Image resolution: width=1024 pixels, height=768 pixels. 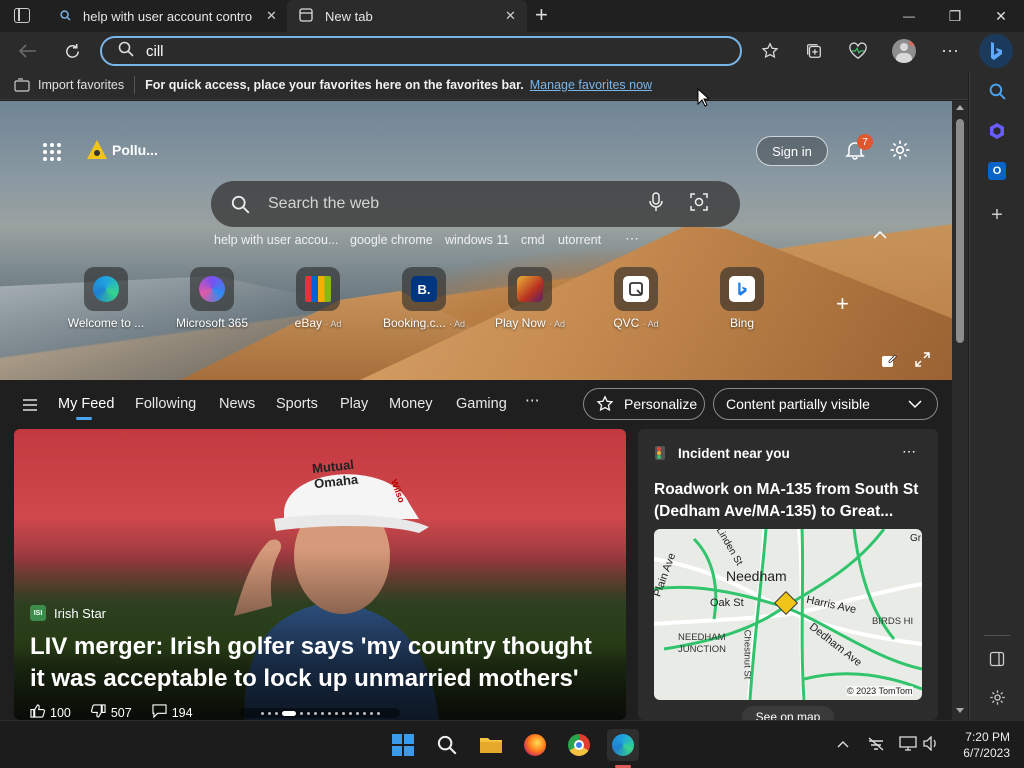 What do you see at coordinates (656, 204) in the screenshot?
I see `microphone-icon` at bounding box center [656, 204].